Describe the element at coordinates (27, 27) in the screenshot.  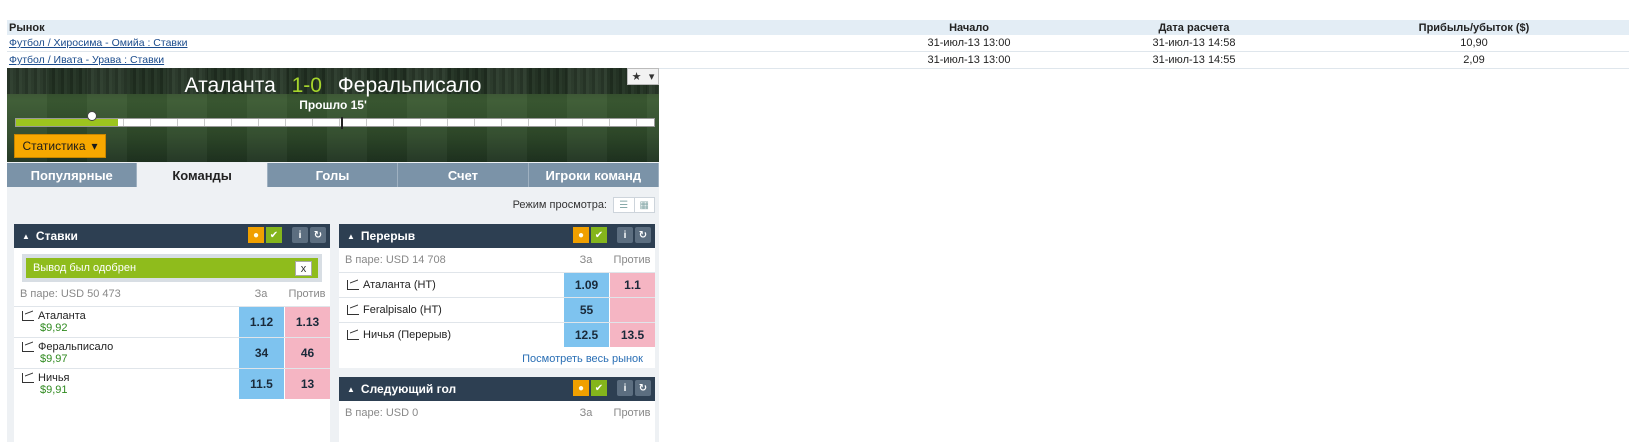
I see `col-market: Рынок` at that location.